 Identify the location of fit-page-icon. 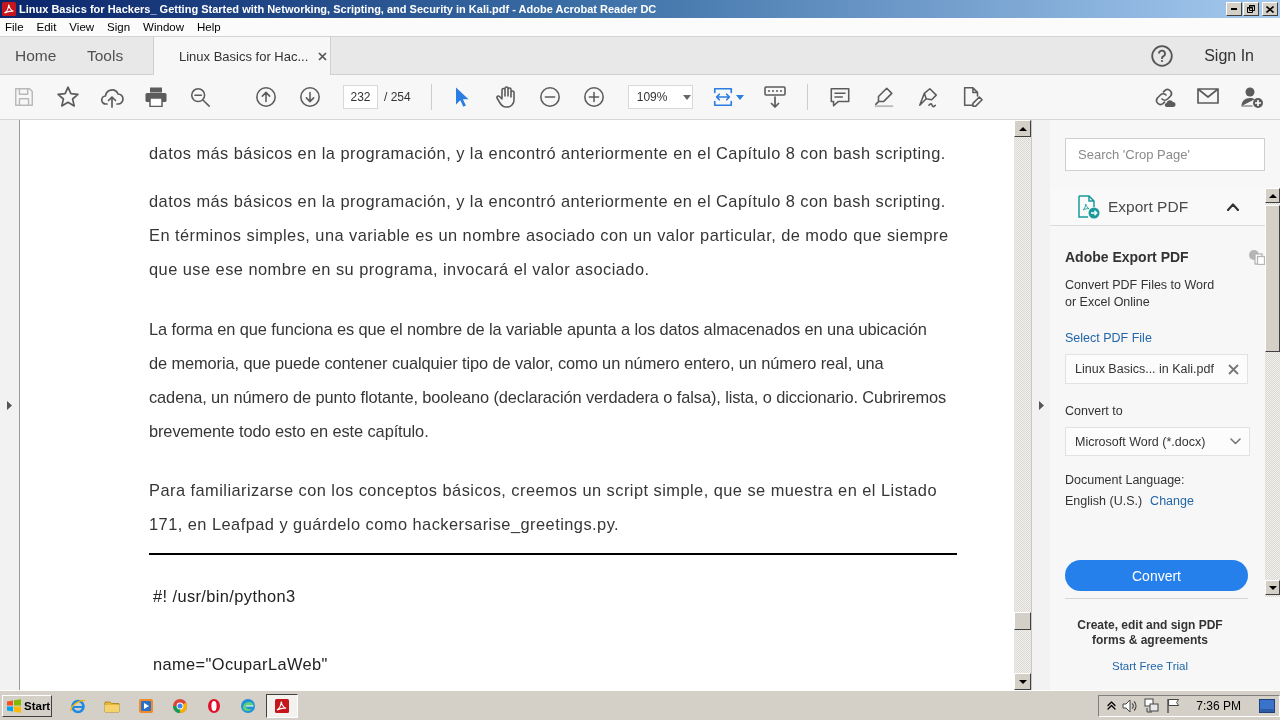
(722, 97).